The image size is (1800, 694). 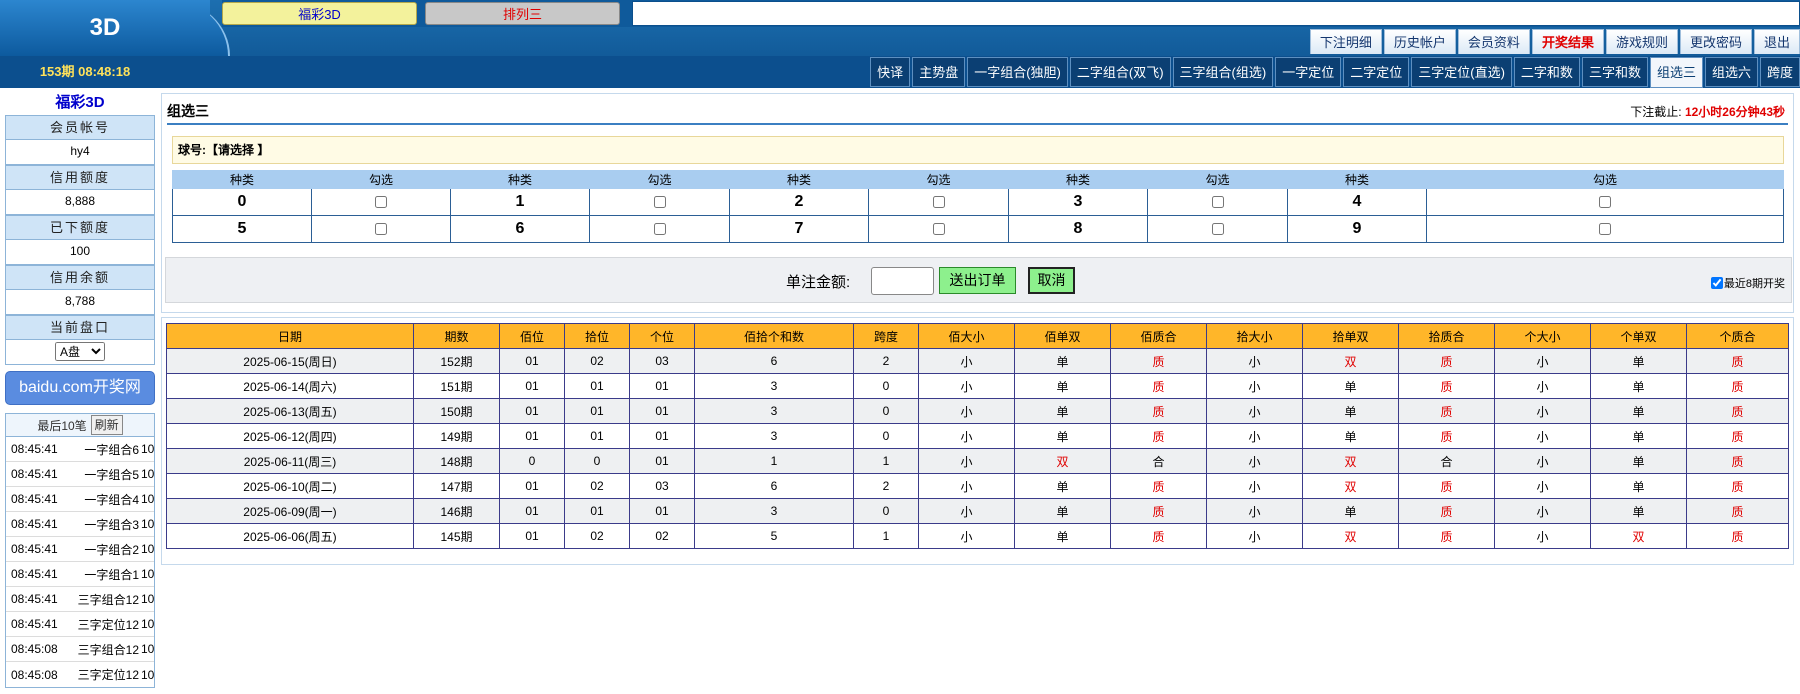 I want to click on pan-select-cell: A盘, so click(x=80, y=352).